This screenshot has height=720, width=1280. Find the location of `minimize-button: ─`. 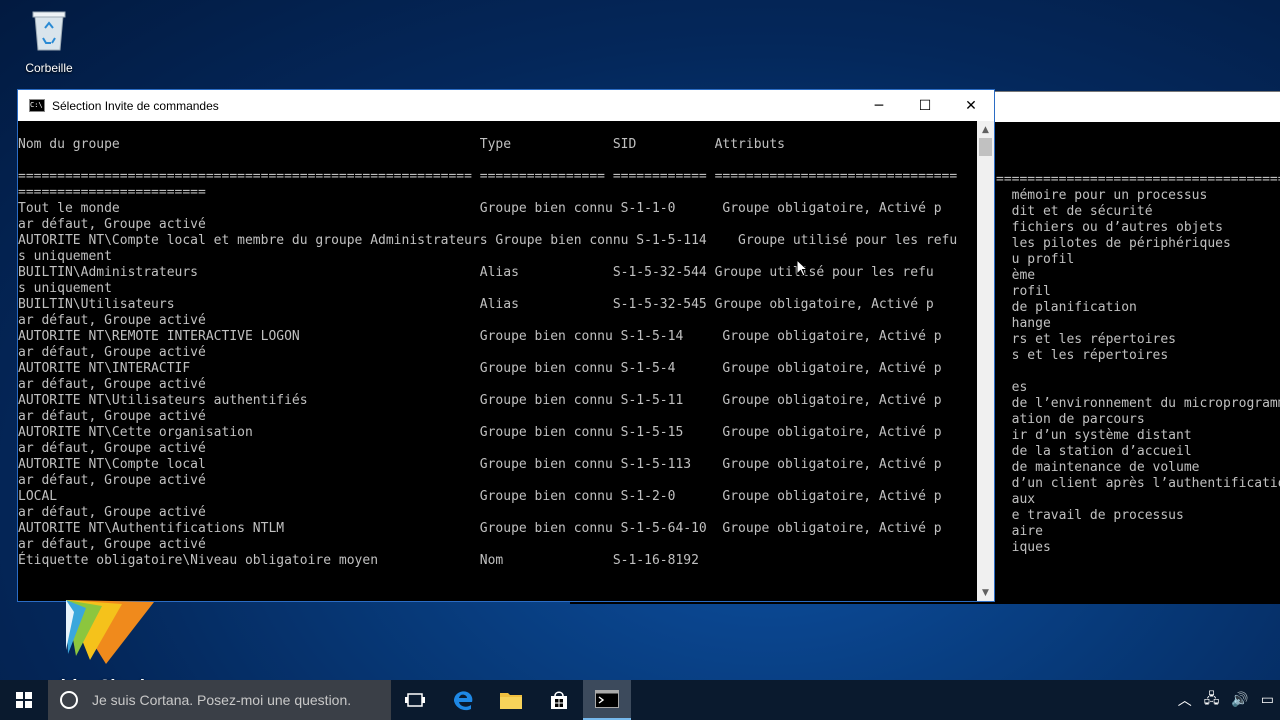

minimize-button: ─ is located at coordinates (879, 105).